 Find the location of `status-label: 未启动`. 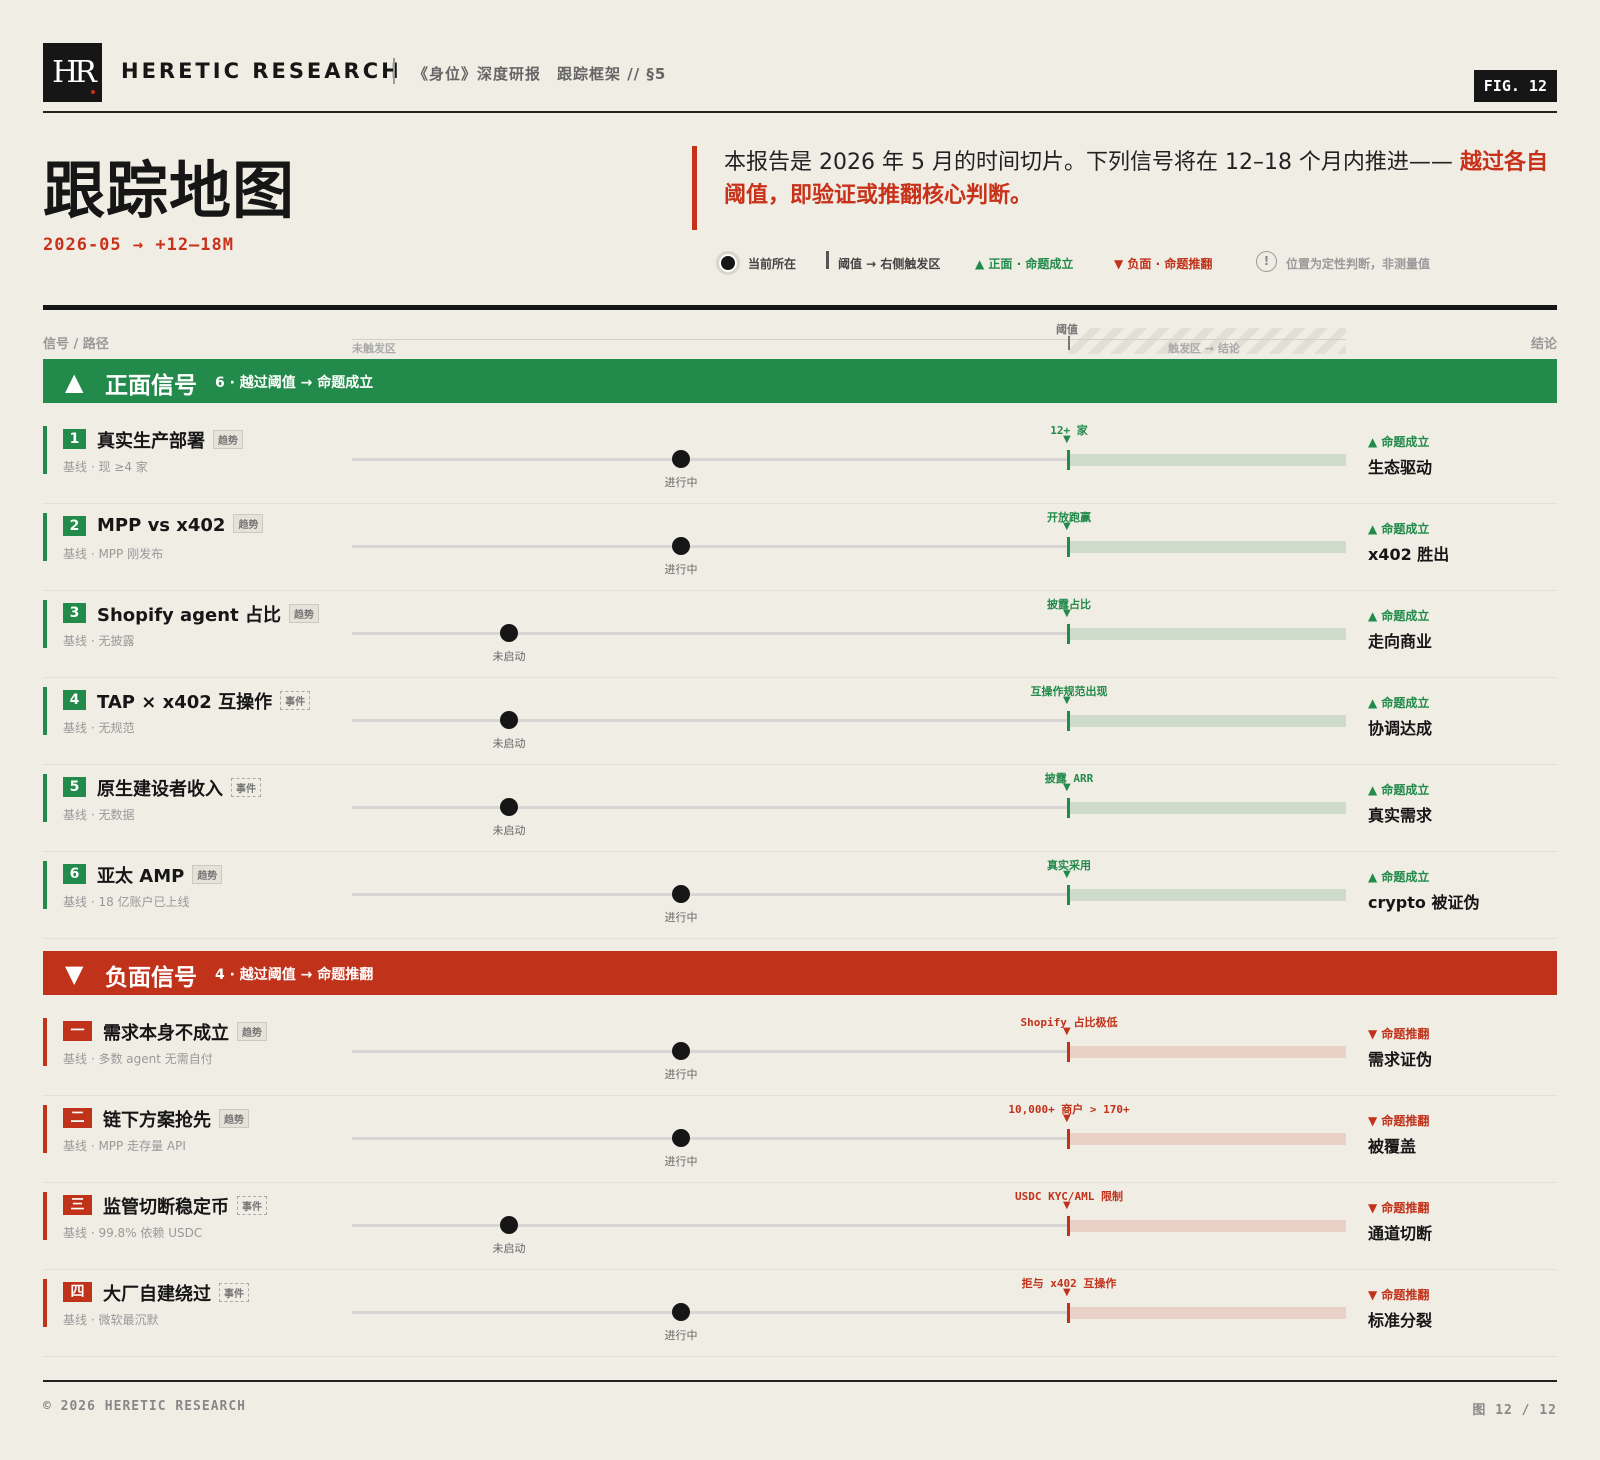

status-label: 未启动 is located at coordinates (509, 830).